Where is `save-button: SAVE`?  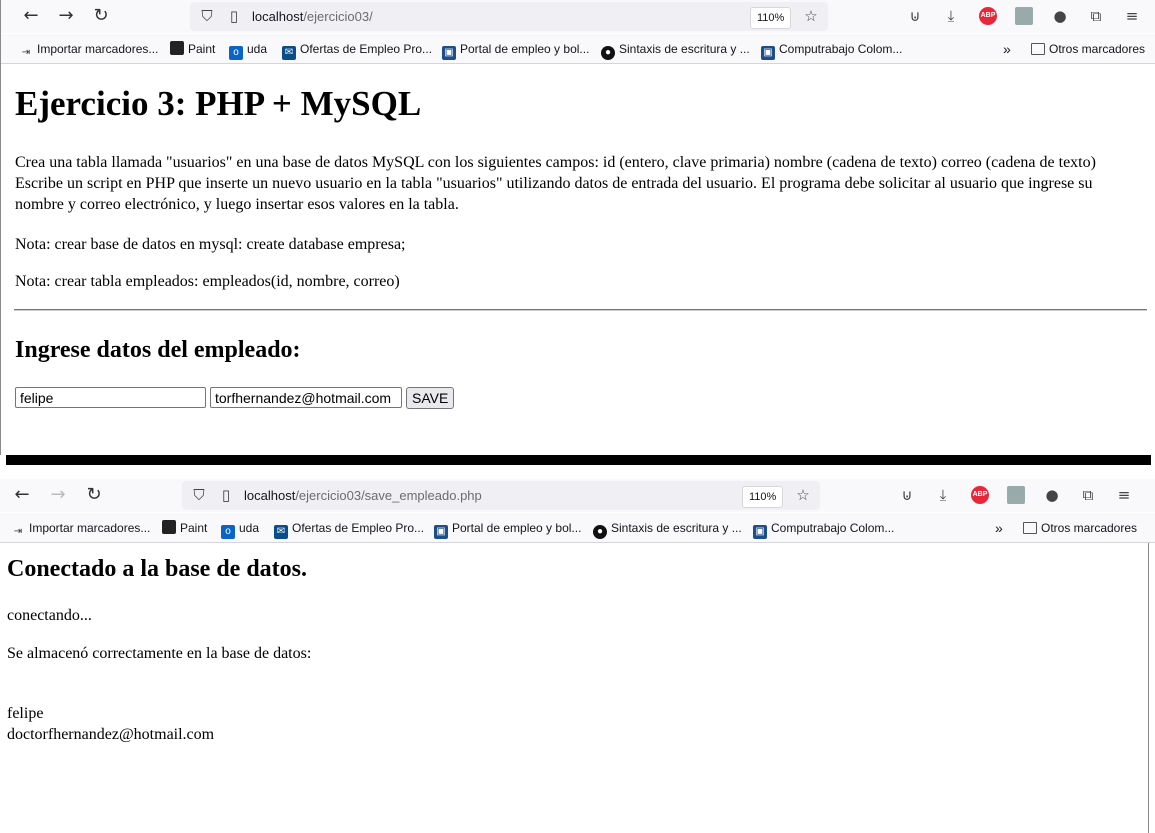 save-button: SAVE is located at coordinates (430, 398).